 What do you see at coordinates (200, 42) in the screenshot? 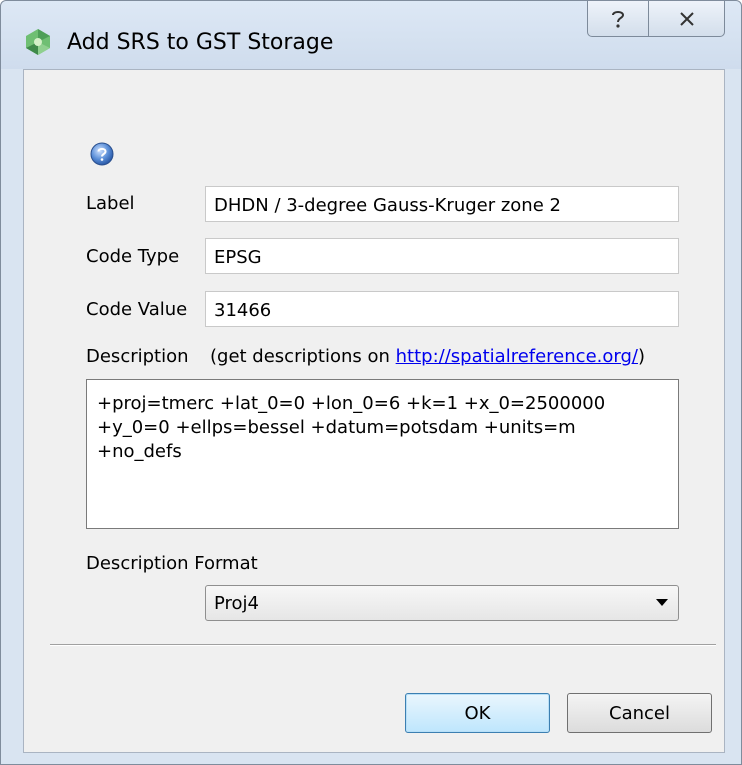
I see `window-title: Add SRS to GST Storage` at bounding box center [200, 42].